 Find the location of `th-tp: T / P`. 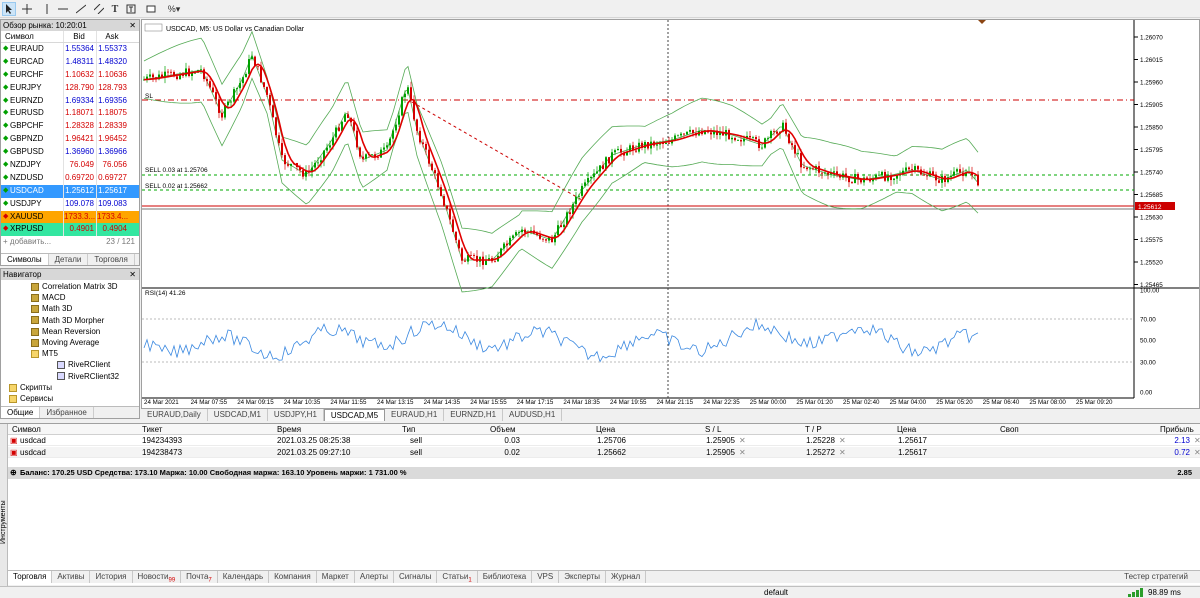

th-tp: T / P is located at coordinates (813, 429).